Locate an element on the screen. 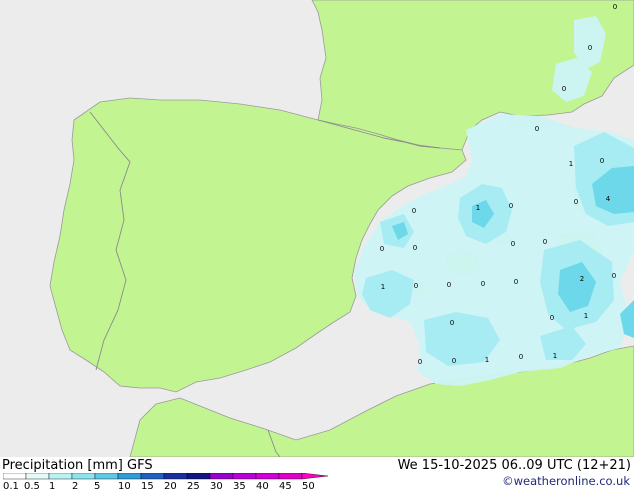  scale-tick: 30 is located at coordinates (216, 485).